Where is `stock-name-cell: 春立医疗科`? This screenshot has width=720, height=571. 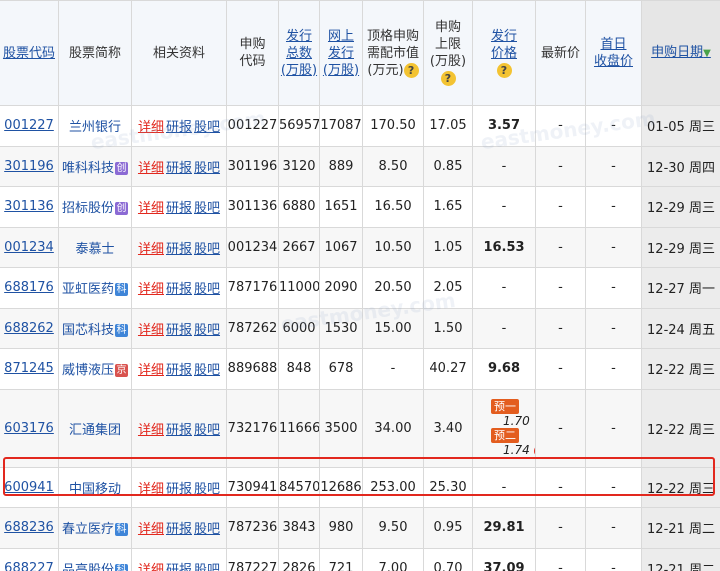 stock-name-cell: 春立医疗科 is located at coordinates (95, 528).